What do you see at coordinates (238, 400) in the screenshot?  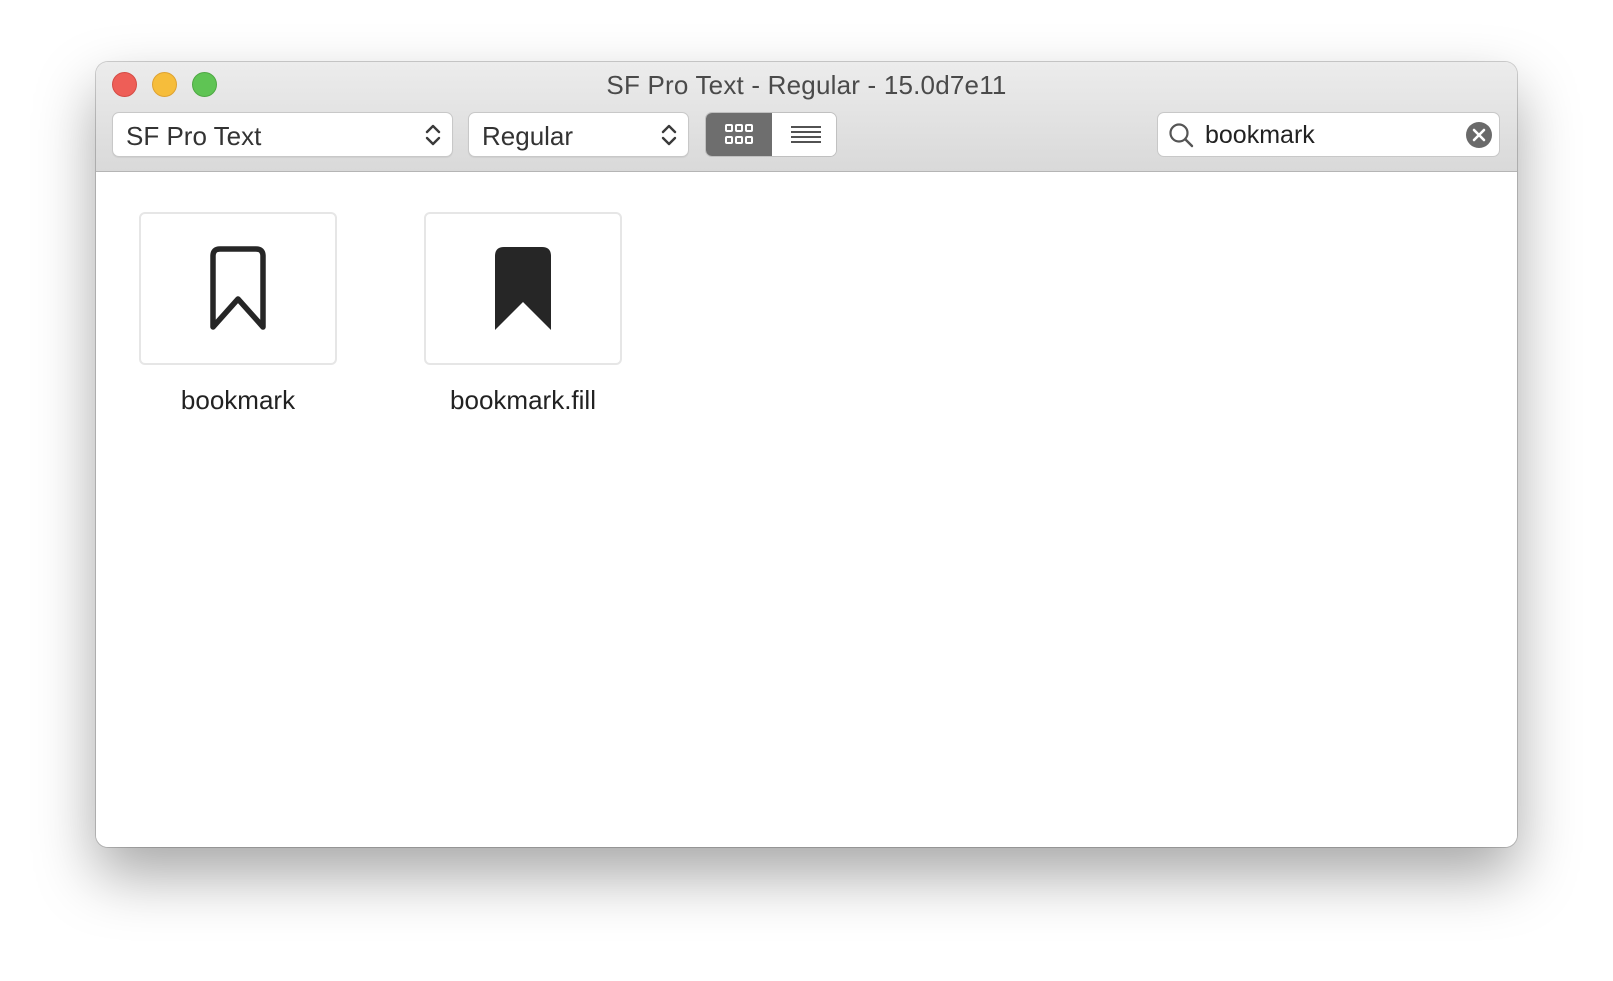 I see `symbol-name: bookmark` at bounding box center [238, 400].